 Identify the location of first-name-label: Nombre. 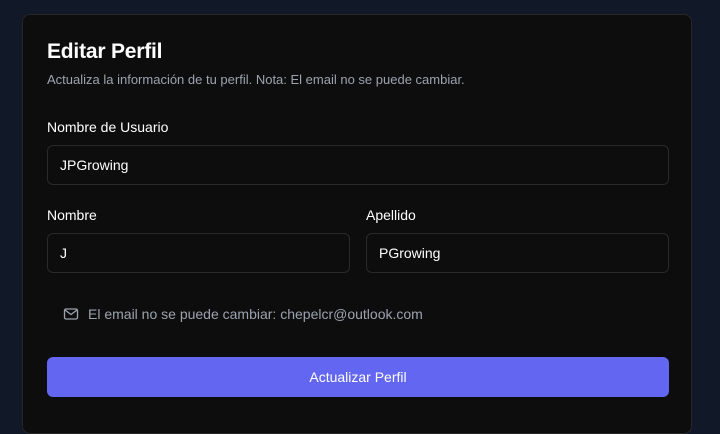
(72, 215).